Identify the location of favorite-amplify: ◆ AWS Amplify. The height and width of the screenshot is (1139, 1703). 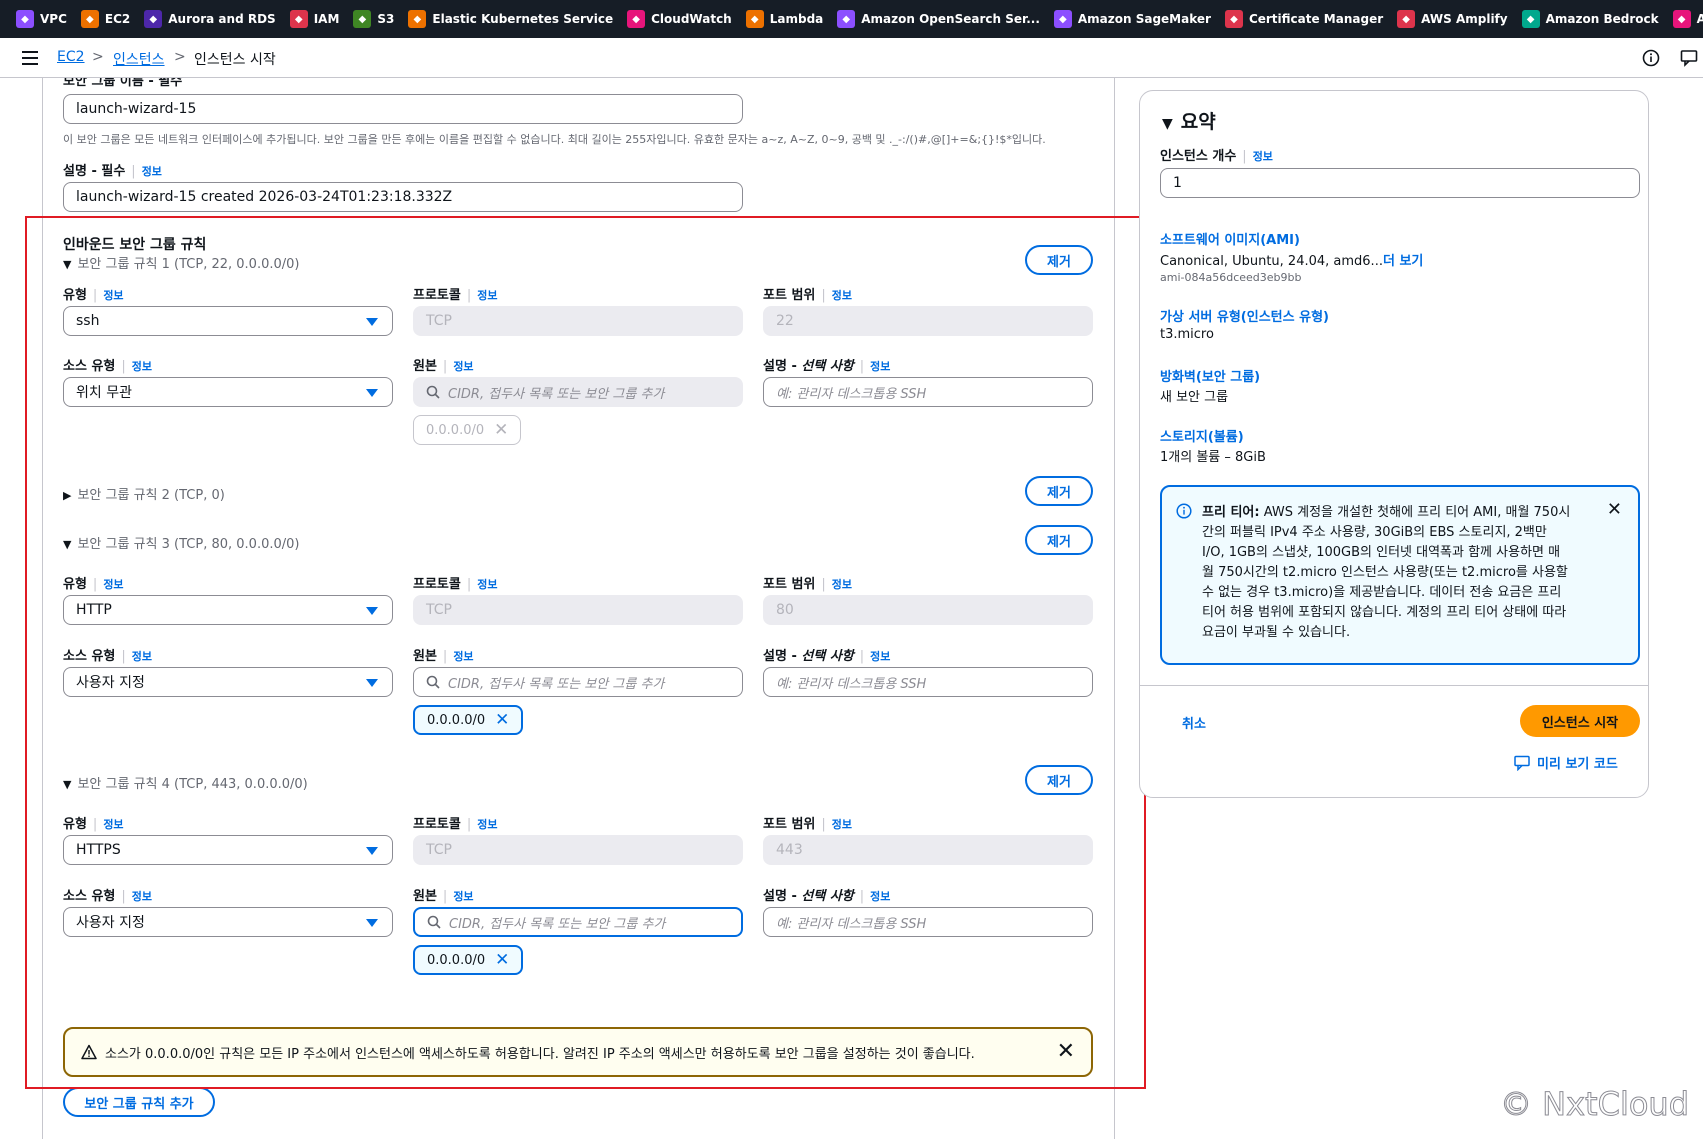
(1452, 19).